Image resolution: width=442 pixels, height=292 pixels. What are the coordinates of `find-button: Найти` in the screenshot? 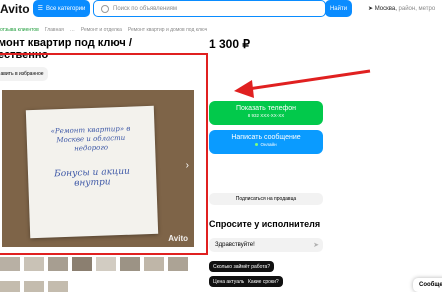 It's located at (338, 8).